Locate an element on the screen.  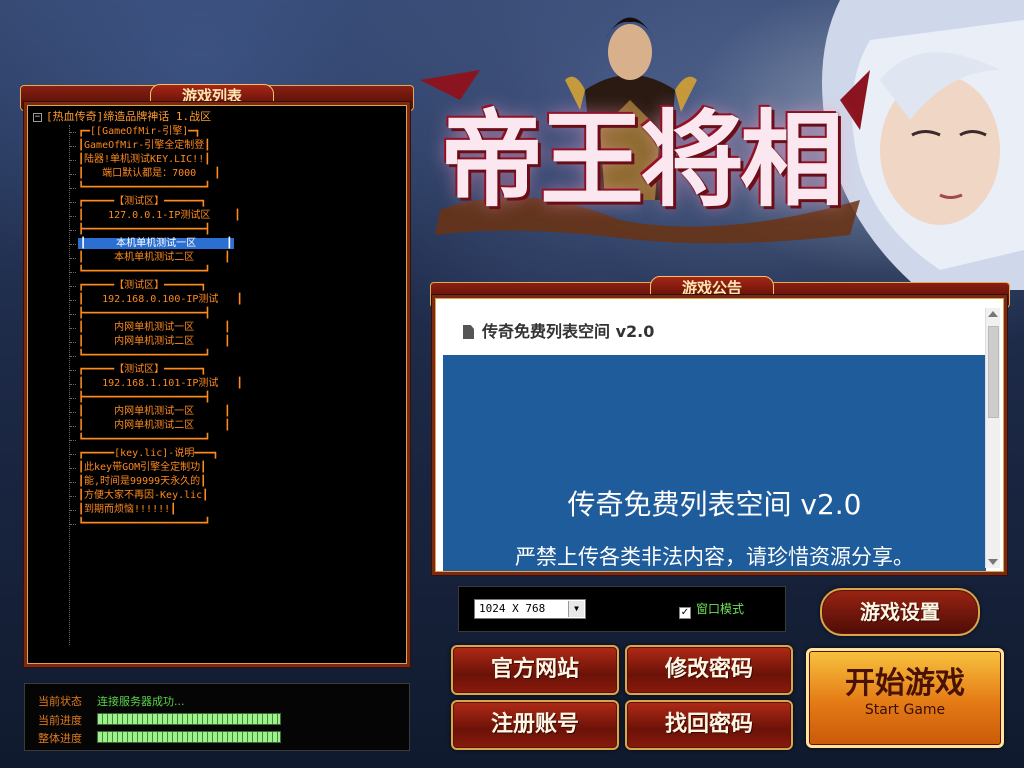
chevron-down-icon: ▼ is located at coordinates (576, 609).